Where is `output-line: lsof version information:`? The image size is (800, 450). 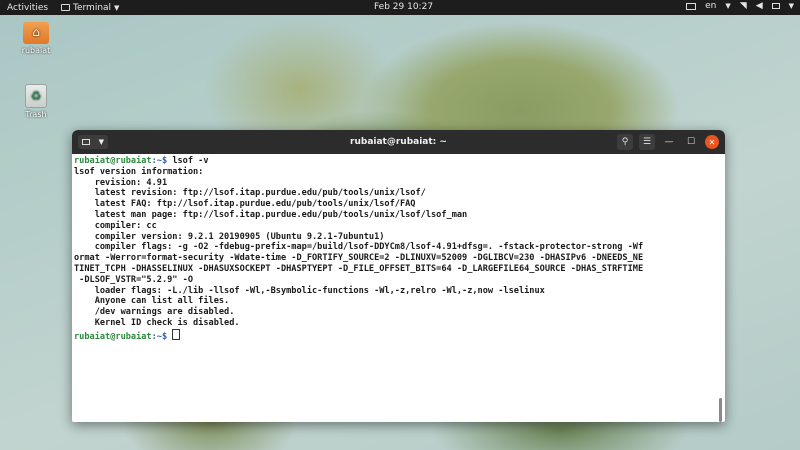 output-line: lsof version information: is located at coordinates (139, 171).